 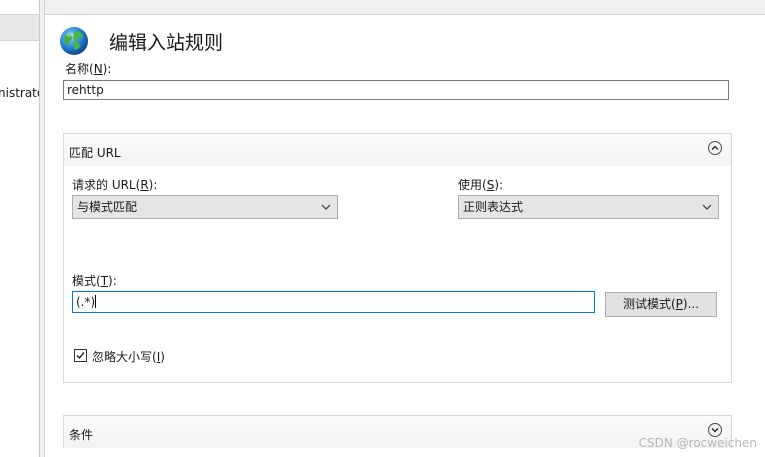 I want to click on conditions-header: 条件, so click(x=397, y=432).